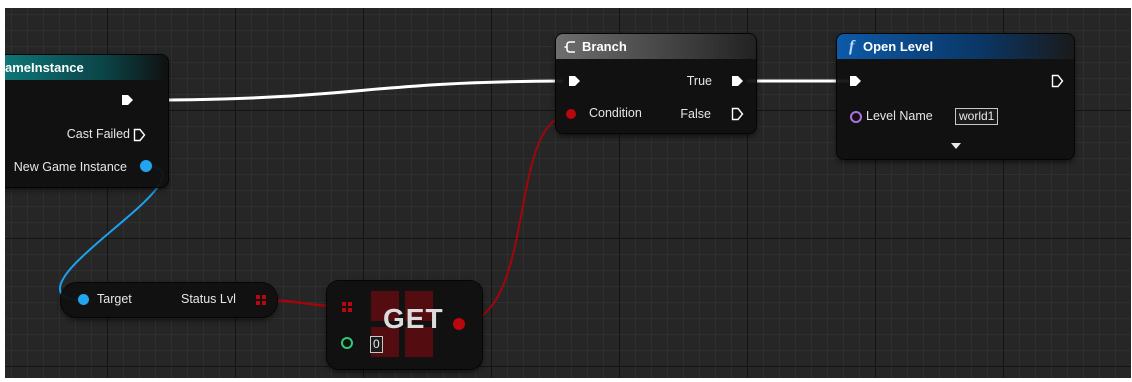 Image resolution: width=1132 pixels, height=382 pixels. I want to click on false-label: False, so click(695, 114).